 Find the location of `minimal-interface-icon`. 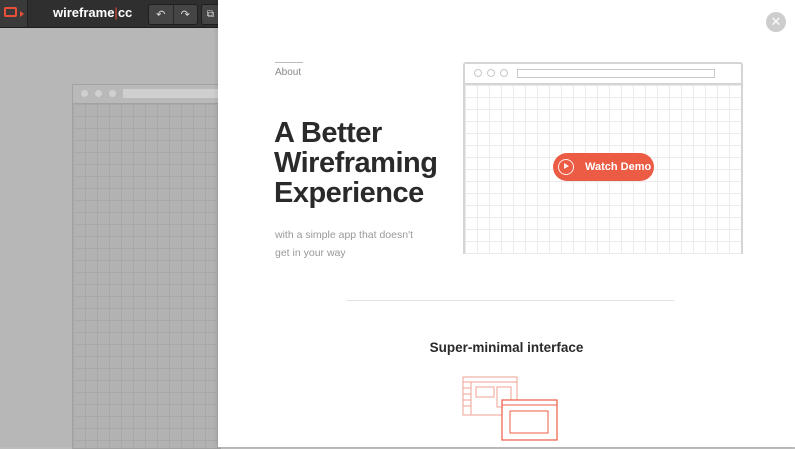

minimal-interface-icon is located at coordinates (510, 408).